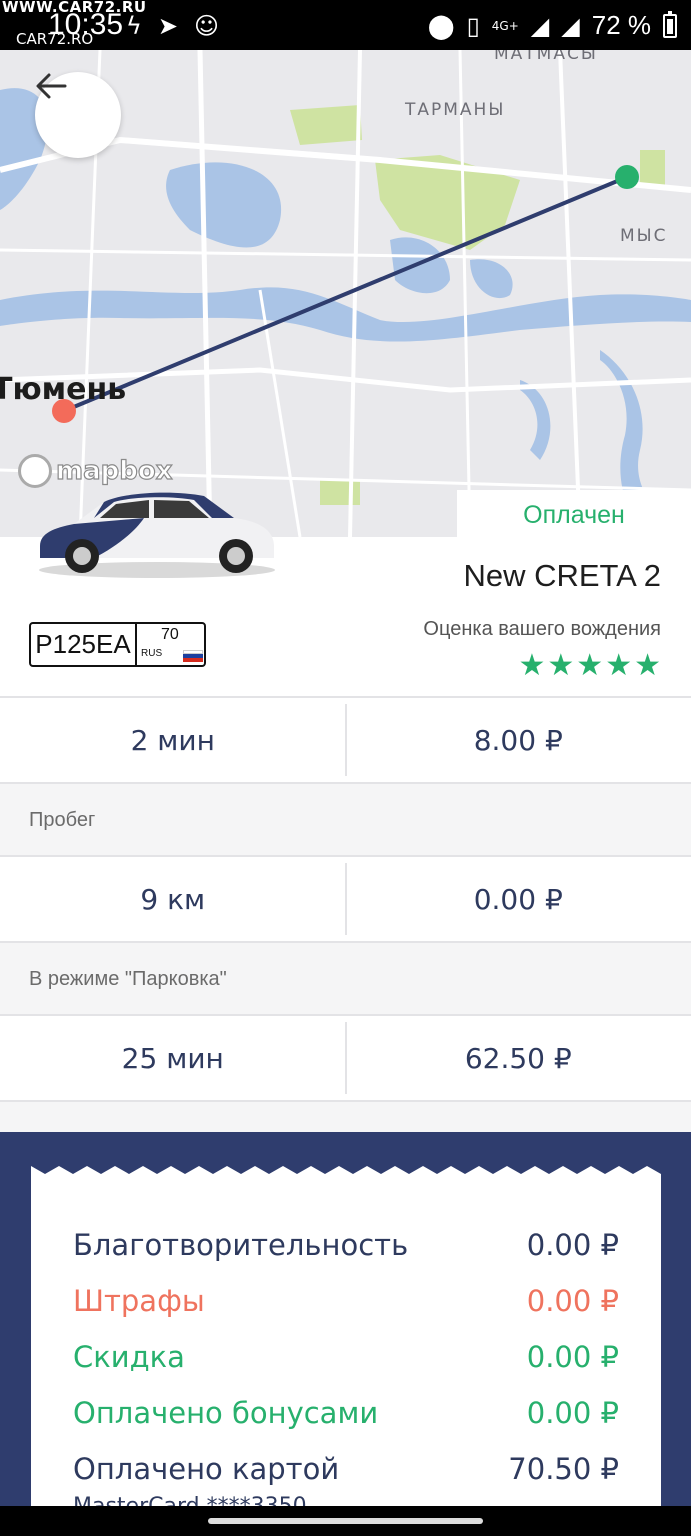 Image resolution: width=691 pixels, height=1536 pixels. Describe the element at coordinates (572, 1245) in the screenshot. I see `charity-value: 0.00 ₽` at that location.